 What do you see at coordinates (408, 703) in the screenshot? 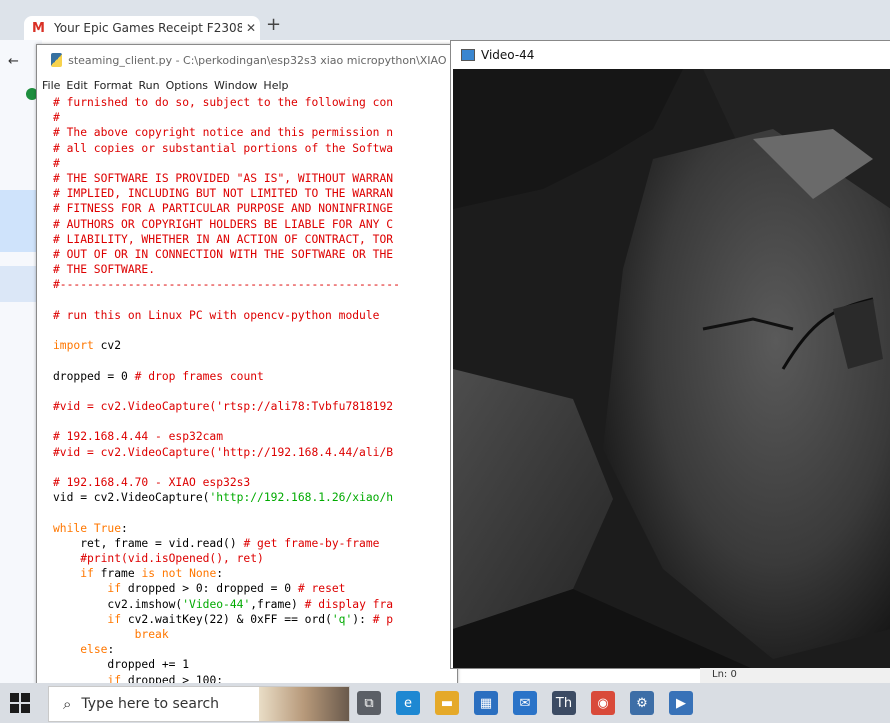
I see `edge-icon: e` at bounding box center [408, 703].